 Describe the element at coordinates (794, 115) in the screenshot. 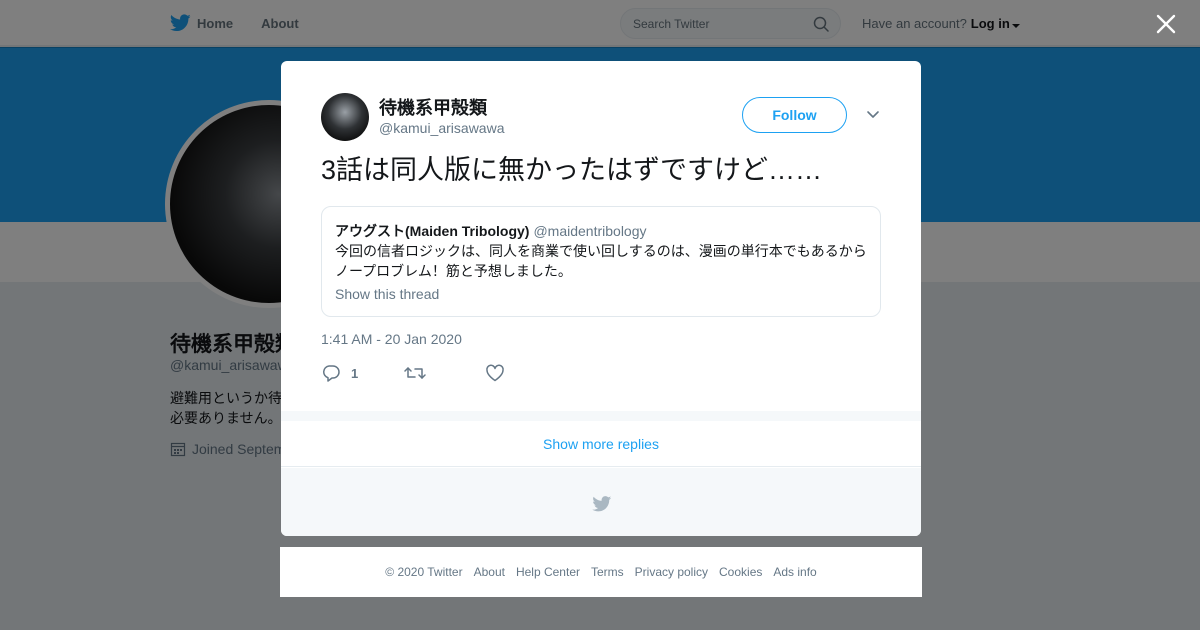

I see `follow-button: Follow` at that location.